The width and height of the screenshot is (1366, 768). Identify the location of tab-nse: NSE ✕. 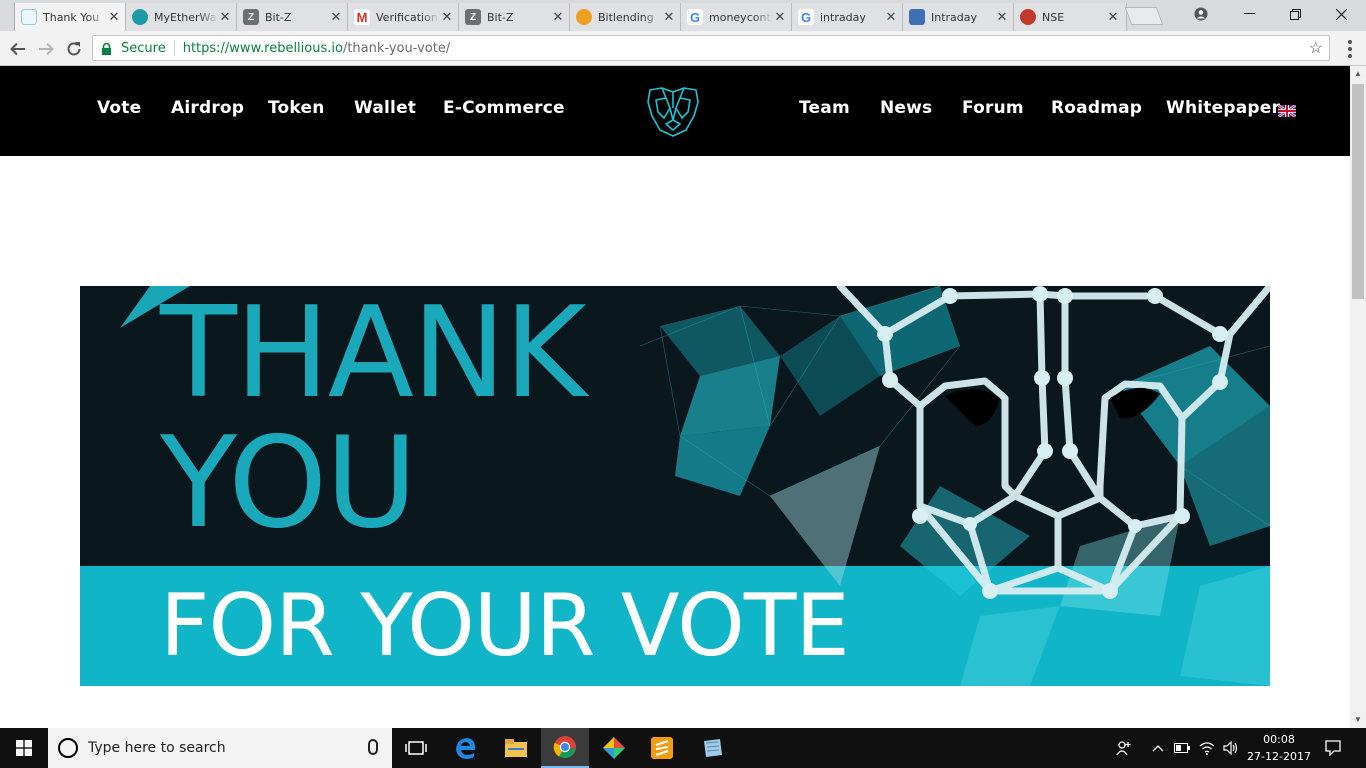
(1070, 17).